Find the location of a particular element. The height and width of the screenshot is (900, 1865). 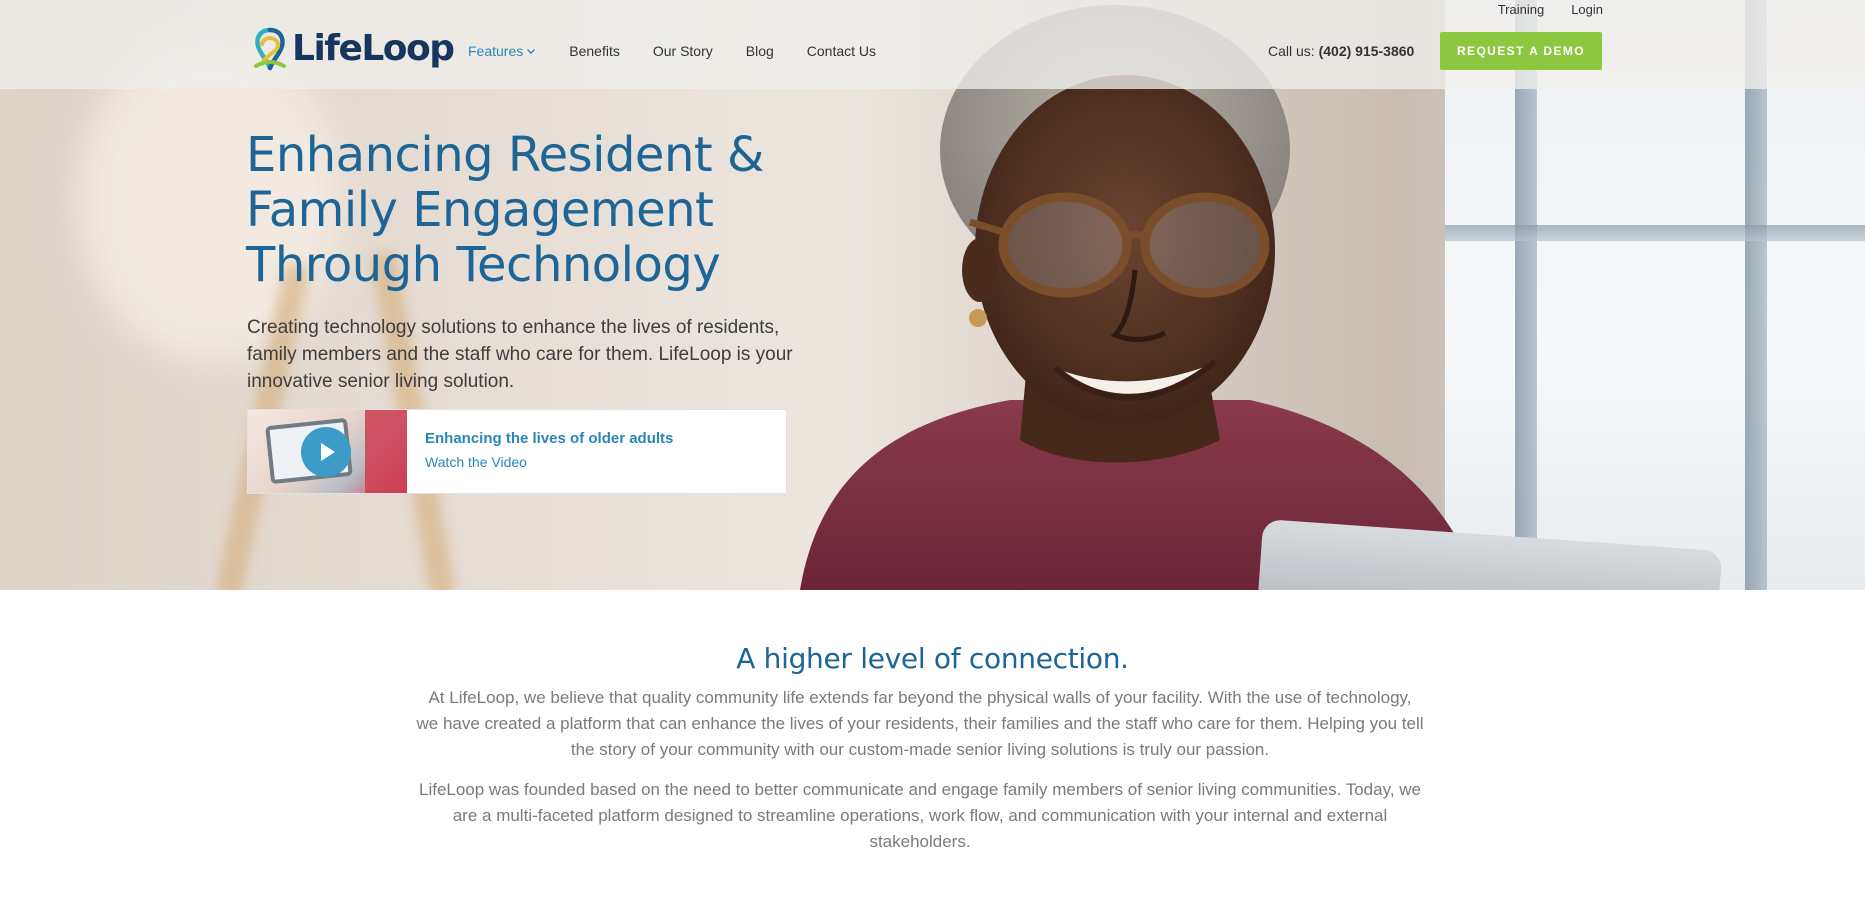

logo-wordmark: LifeLoop is located at coordinates (373, 48).